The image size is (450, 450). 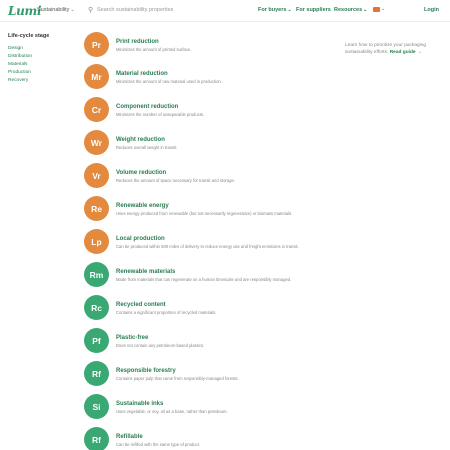 I want to click on sidebar-item-materials: Materials, so click(x=28, y=65).